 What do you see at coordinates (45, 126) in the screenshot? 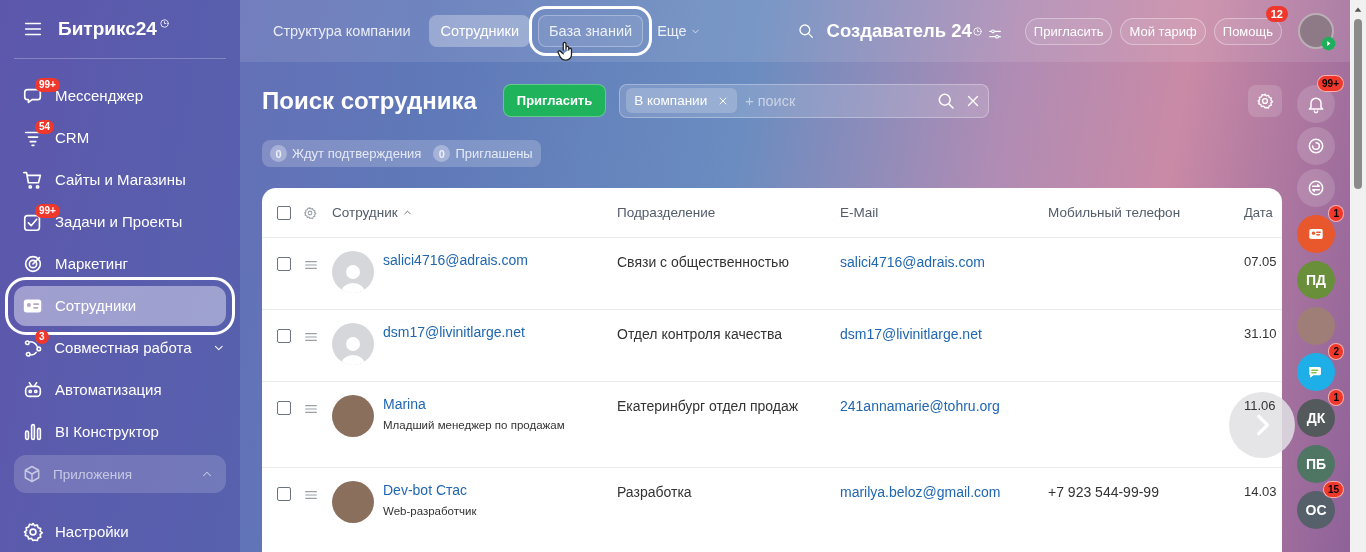
I see `count-badge: 54` at bounding box center [45, 126].